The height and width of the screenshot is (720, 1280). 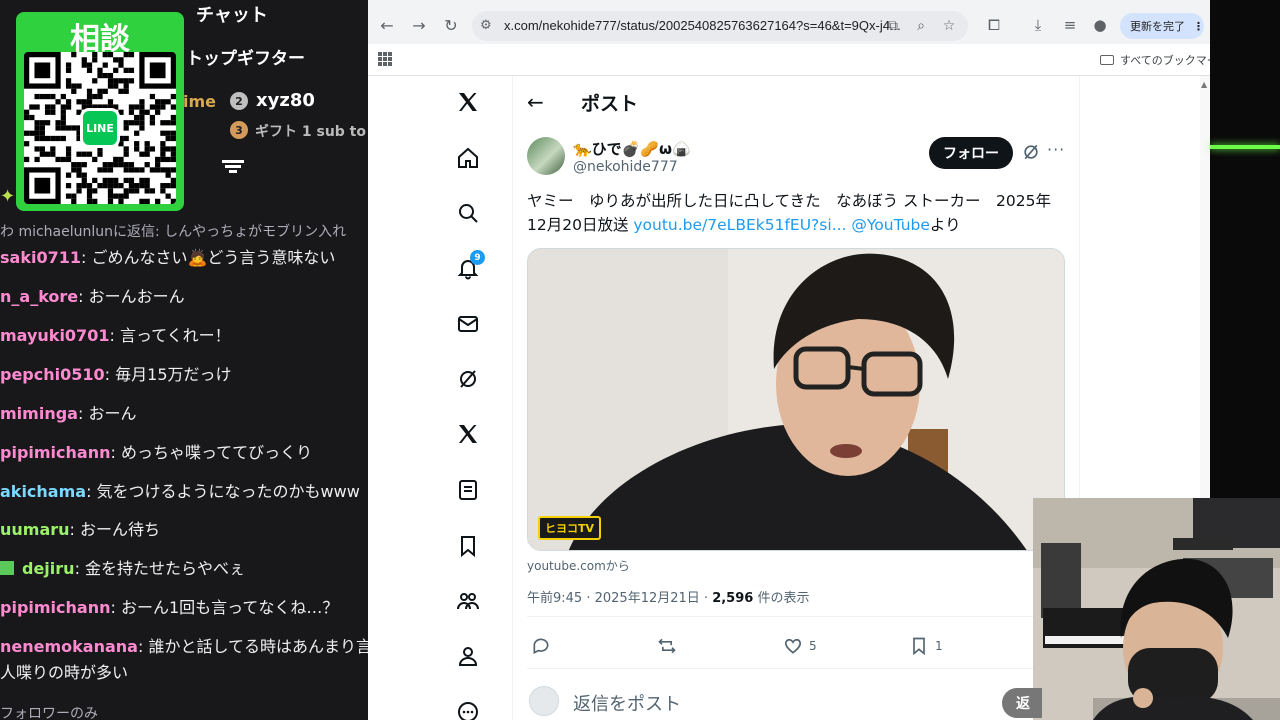 I want to click on profile-avatar-icon: ●, so click(x=1100, y=25).